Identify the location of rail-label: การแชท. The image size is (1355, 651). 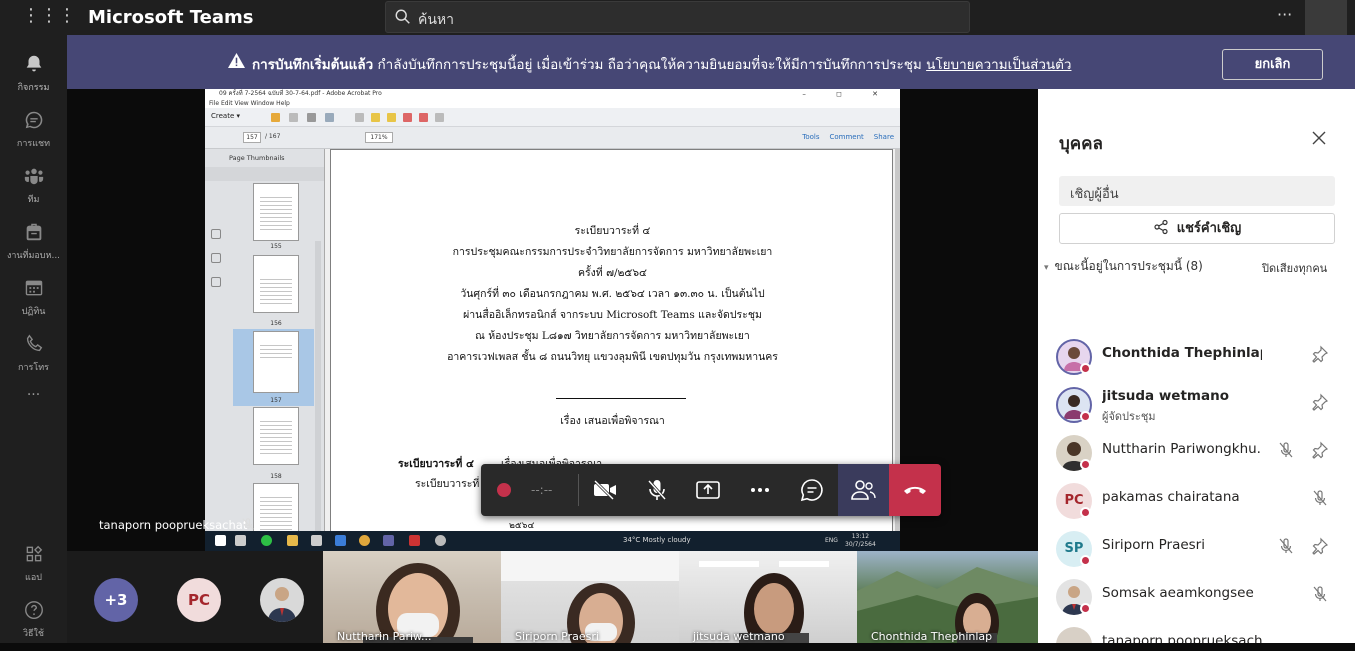
(33, 144).